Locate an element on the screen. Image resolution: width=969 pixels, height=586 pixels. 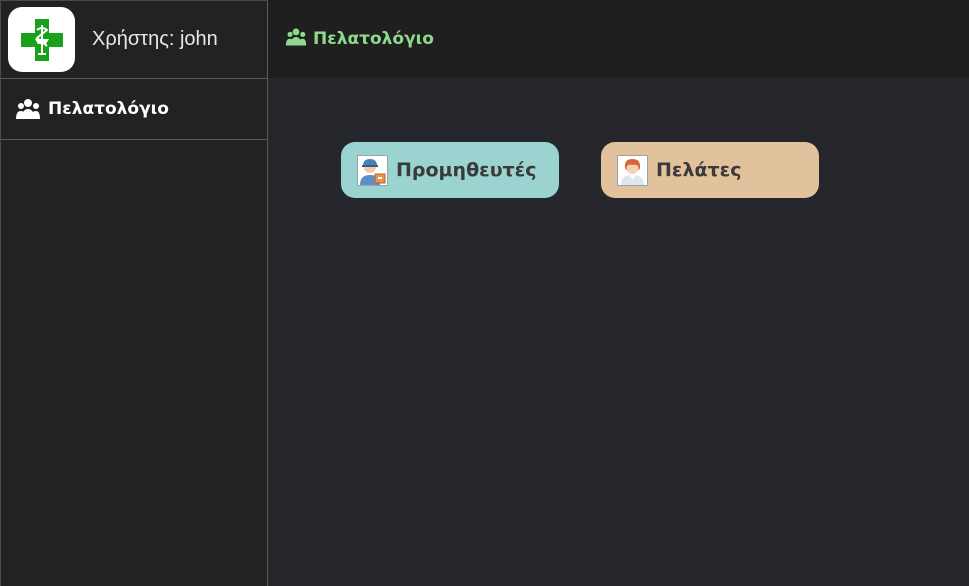
customers-button: Πελάτες is located at coordinates (710, 170).